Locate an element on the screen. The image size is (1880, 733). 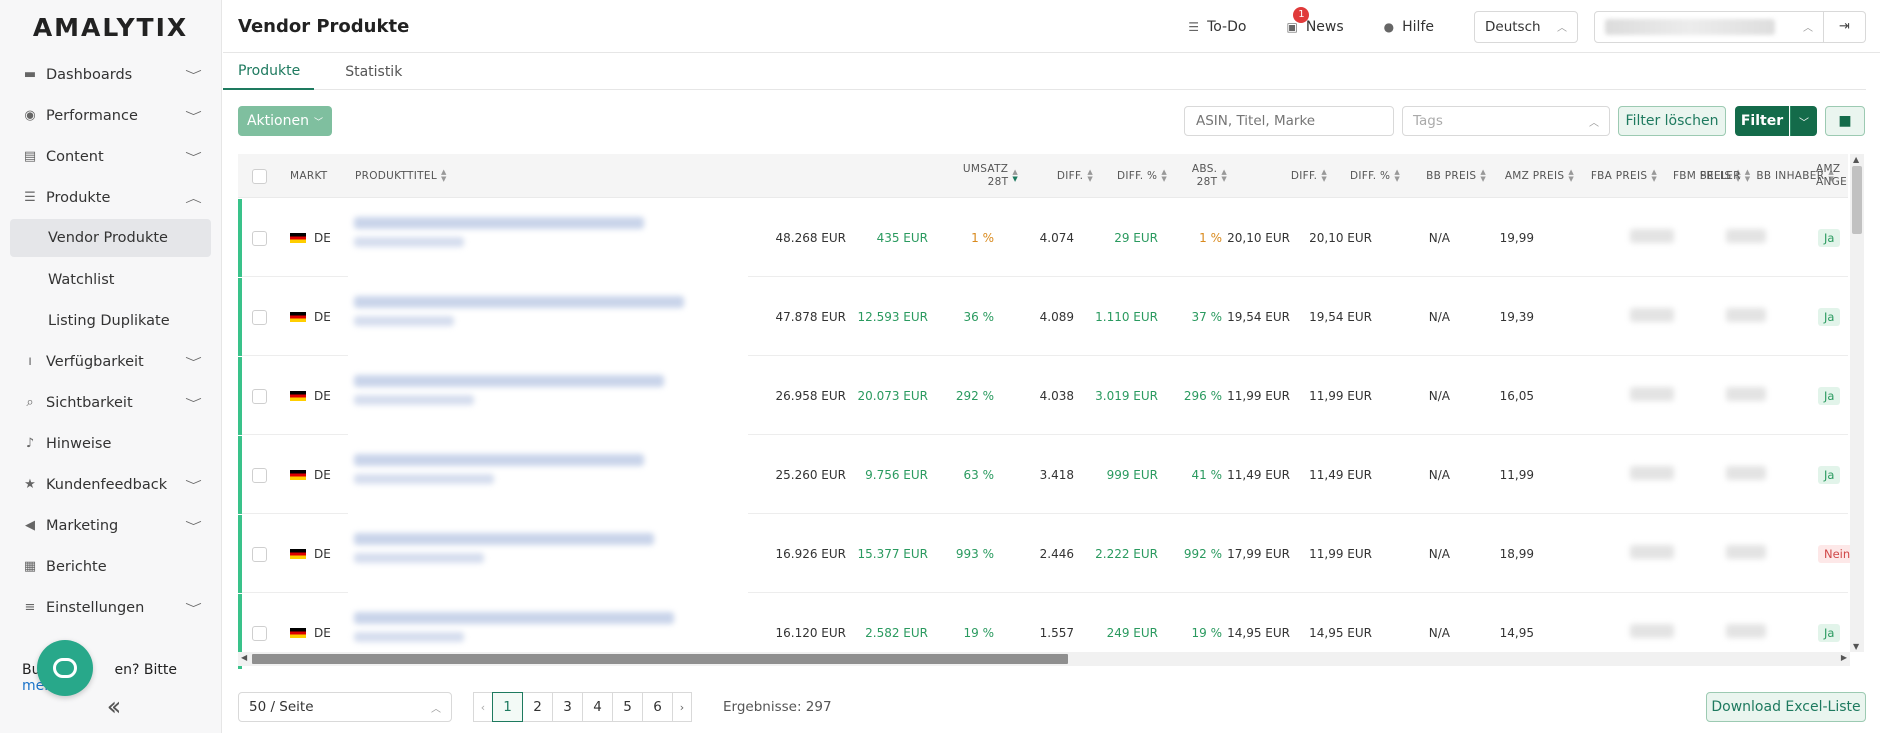
vertical-scrollbar: ▲ ▼ is located at coordinates (1857, 403).